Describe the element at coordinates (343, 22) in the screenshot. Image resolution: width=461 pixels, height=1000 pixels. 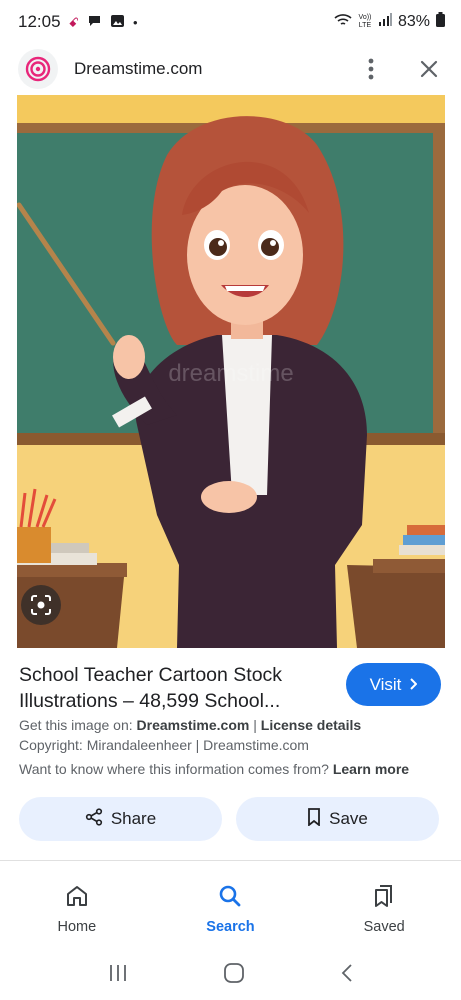
I see `wifi-icon` at that location.